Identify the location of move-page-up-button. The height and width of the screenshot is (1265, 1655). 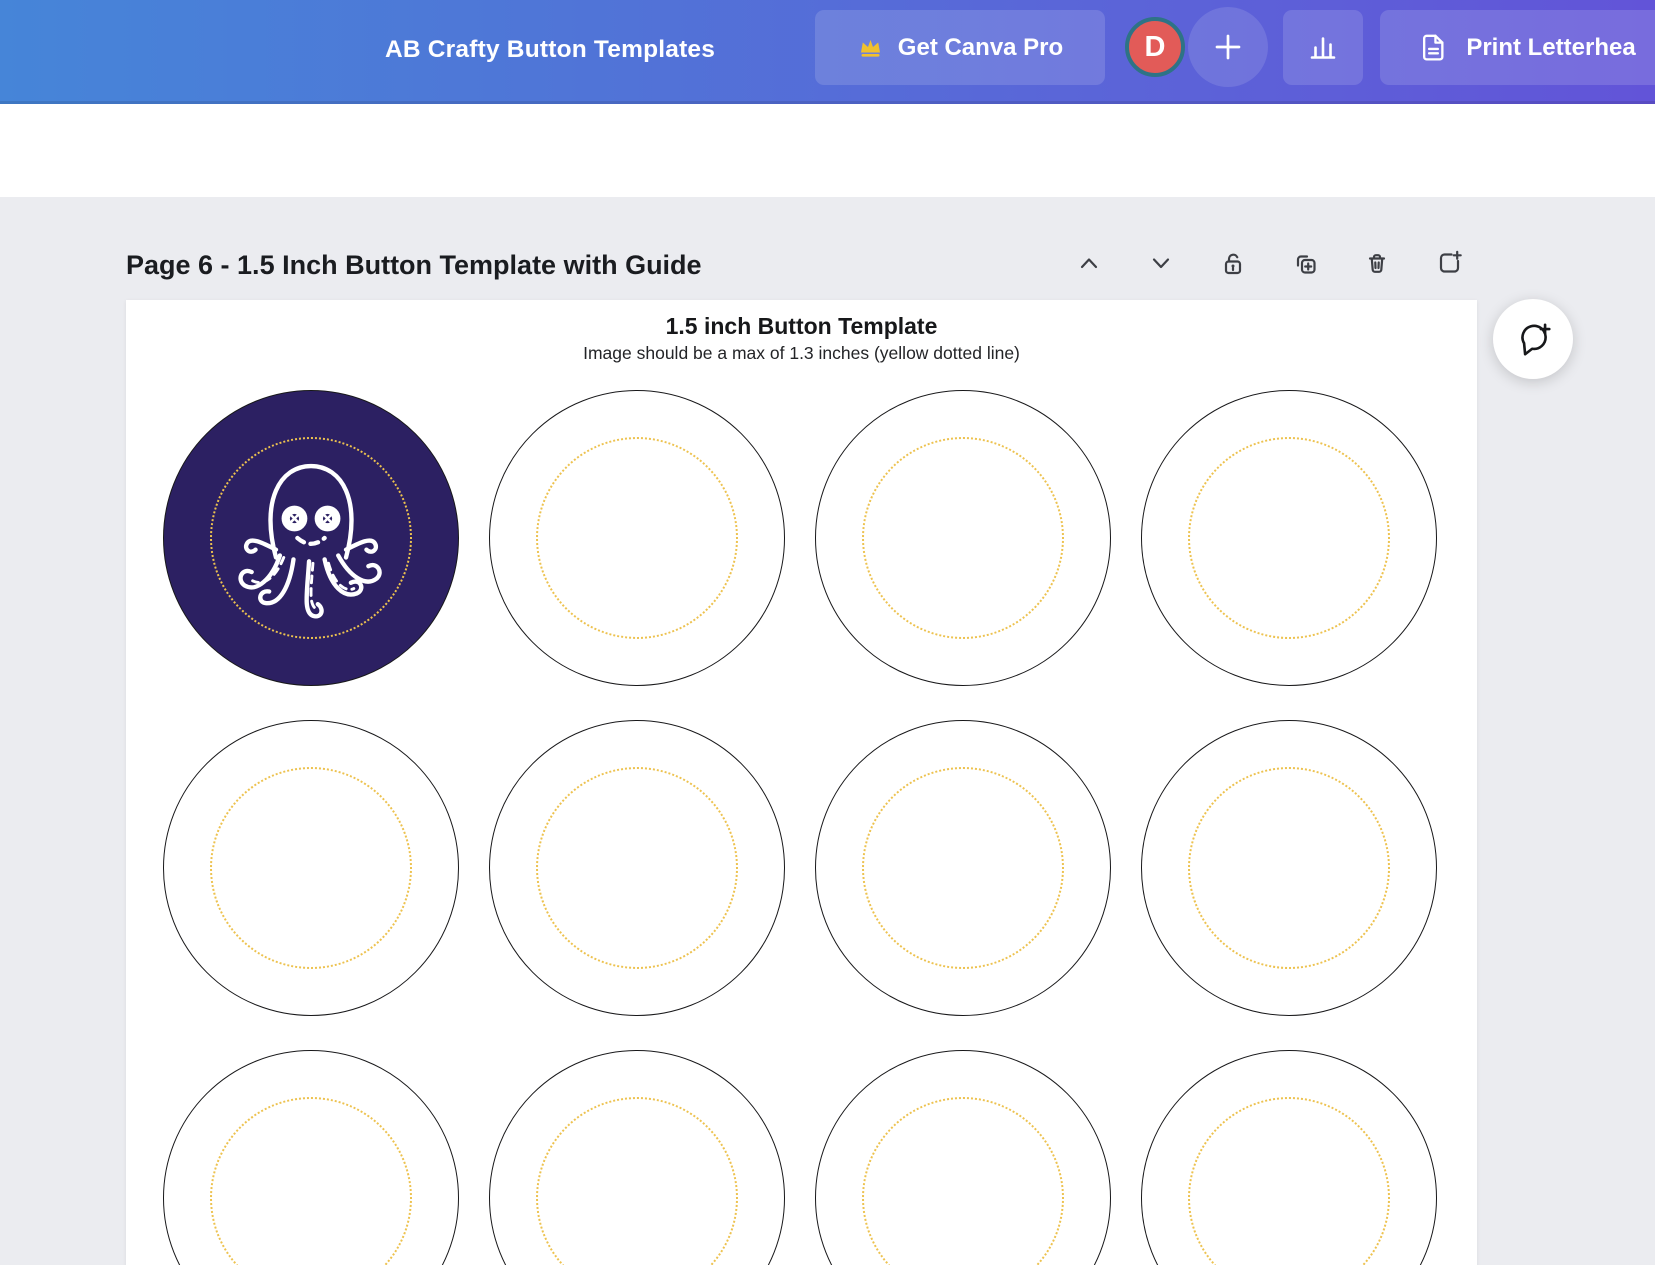
(1089, 263).